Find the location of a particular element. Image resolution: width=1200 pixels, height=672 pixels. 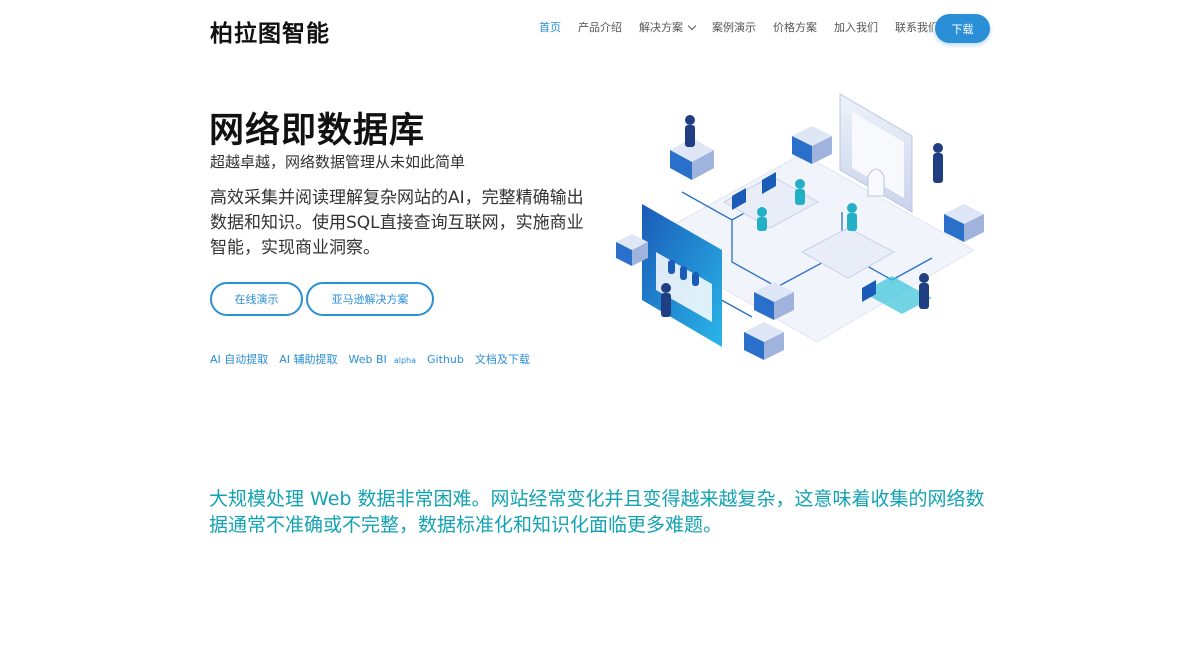

hero-title: 网络即数据库 is located at coordinates (317, 131).